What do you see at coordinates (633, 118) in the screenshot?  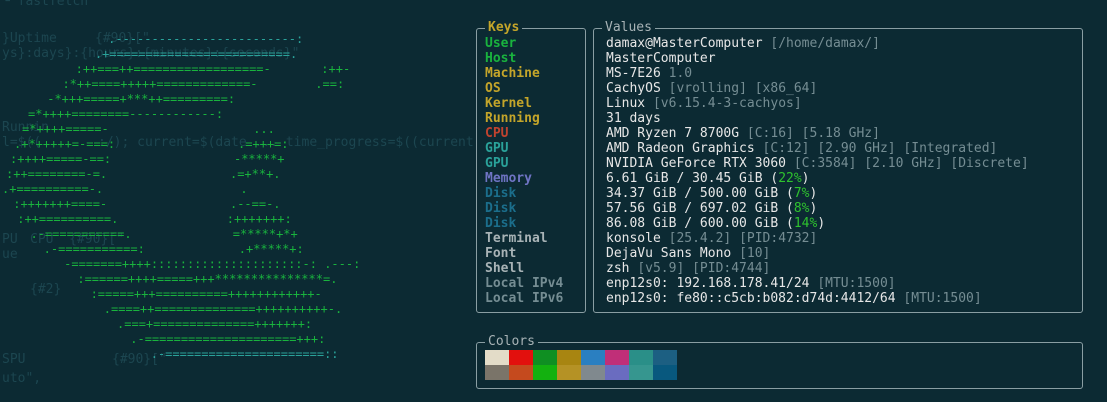 I see `value-running: 31 days` at bounding box center [633, 118].